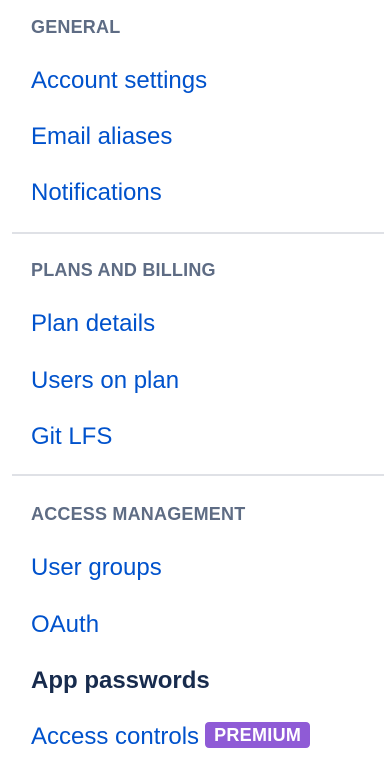  Describe the element at coordinates (93, 324) in the screenshot. I see `nav-link-plan-details: Plan details` at that location.